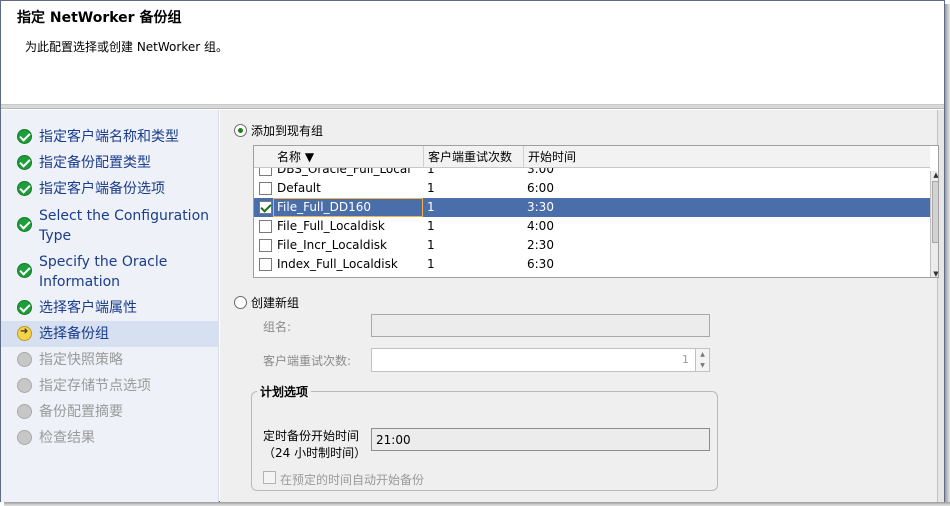 The width and height of the screenshot is (950, 506). What do you see at coordinates (332, 245) in the screenshot?
I see `cell-name: File_Incr_Localdisk` at bounding box center [332, 245].